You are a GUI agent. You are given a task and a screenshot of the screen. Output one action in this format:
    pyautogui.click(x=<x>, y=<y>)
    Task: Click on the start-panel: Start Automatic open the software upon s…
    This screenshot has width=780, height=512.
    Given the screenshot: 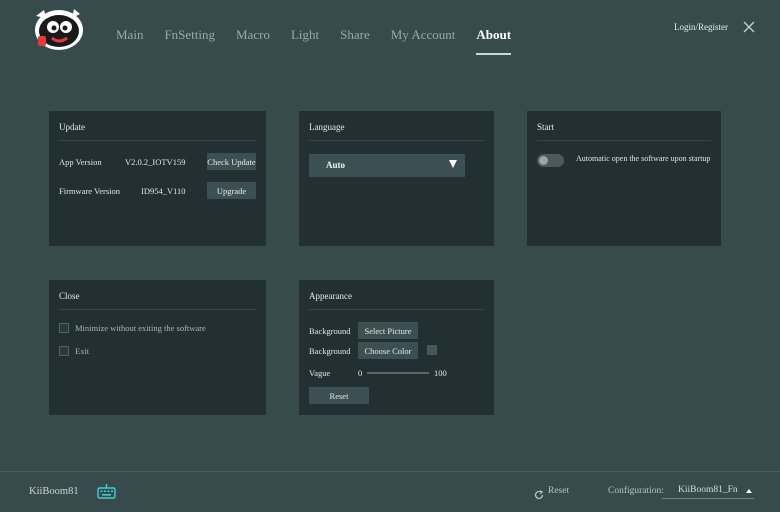 What is the action you would take?
    pyautogui.click(x=624, y=178)
    